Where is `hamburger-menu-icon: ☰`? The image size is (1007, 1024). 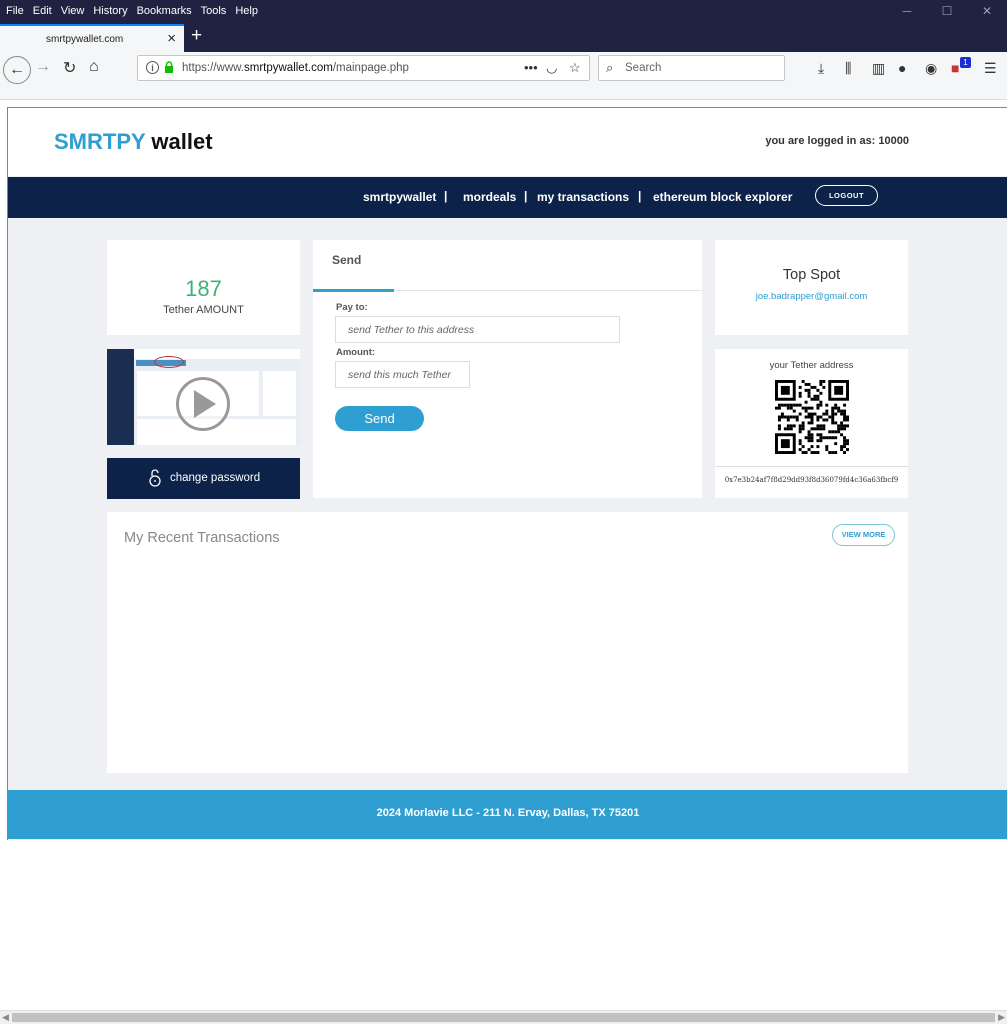
hamburger-menu-icon: ☰ is located at coordinates (990, 68).